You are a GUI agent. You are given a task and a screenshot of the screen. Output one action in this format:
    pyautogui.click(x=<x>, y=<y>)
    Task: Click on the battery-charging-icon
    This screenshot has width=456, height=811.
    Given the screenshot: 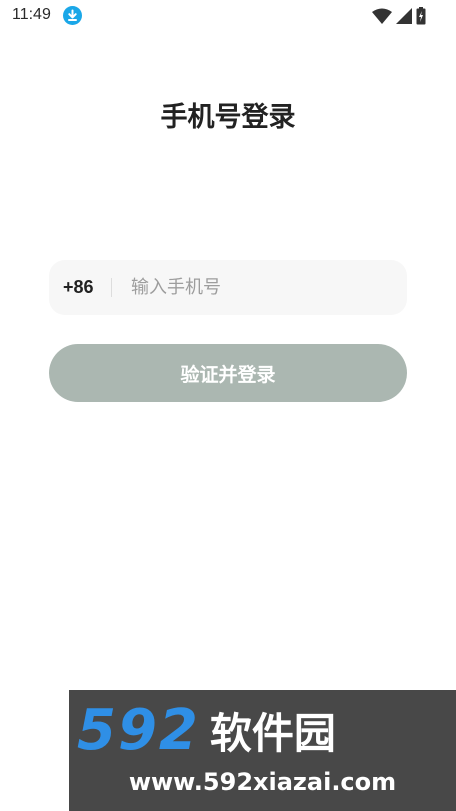 What is the action you would take?
    pyautogui.click(x=421, y=16)
    